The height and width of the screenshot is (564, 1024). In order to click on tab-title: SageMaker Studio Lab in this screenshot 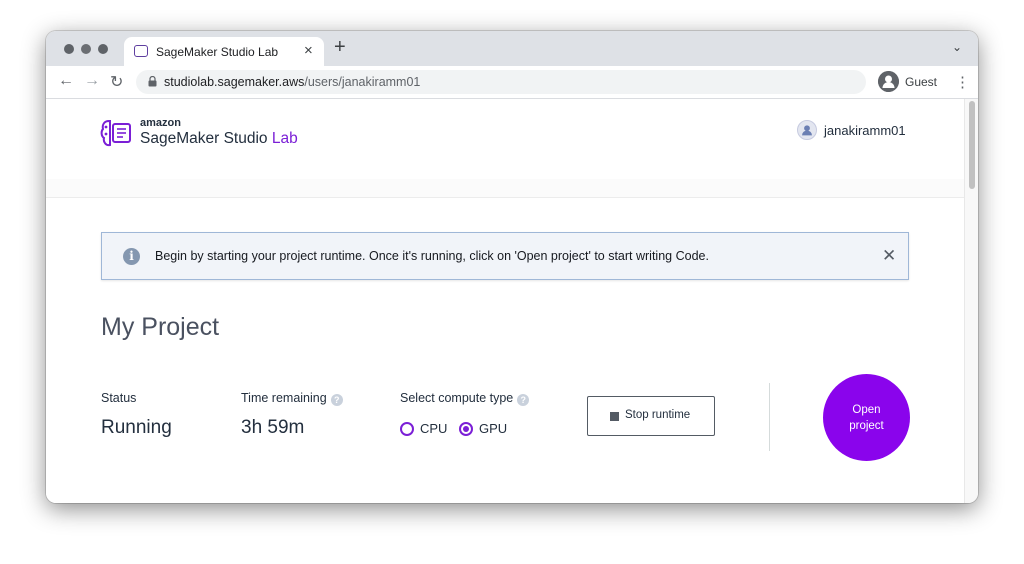, I will do `click(217, 52)`.